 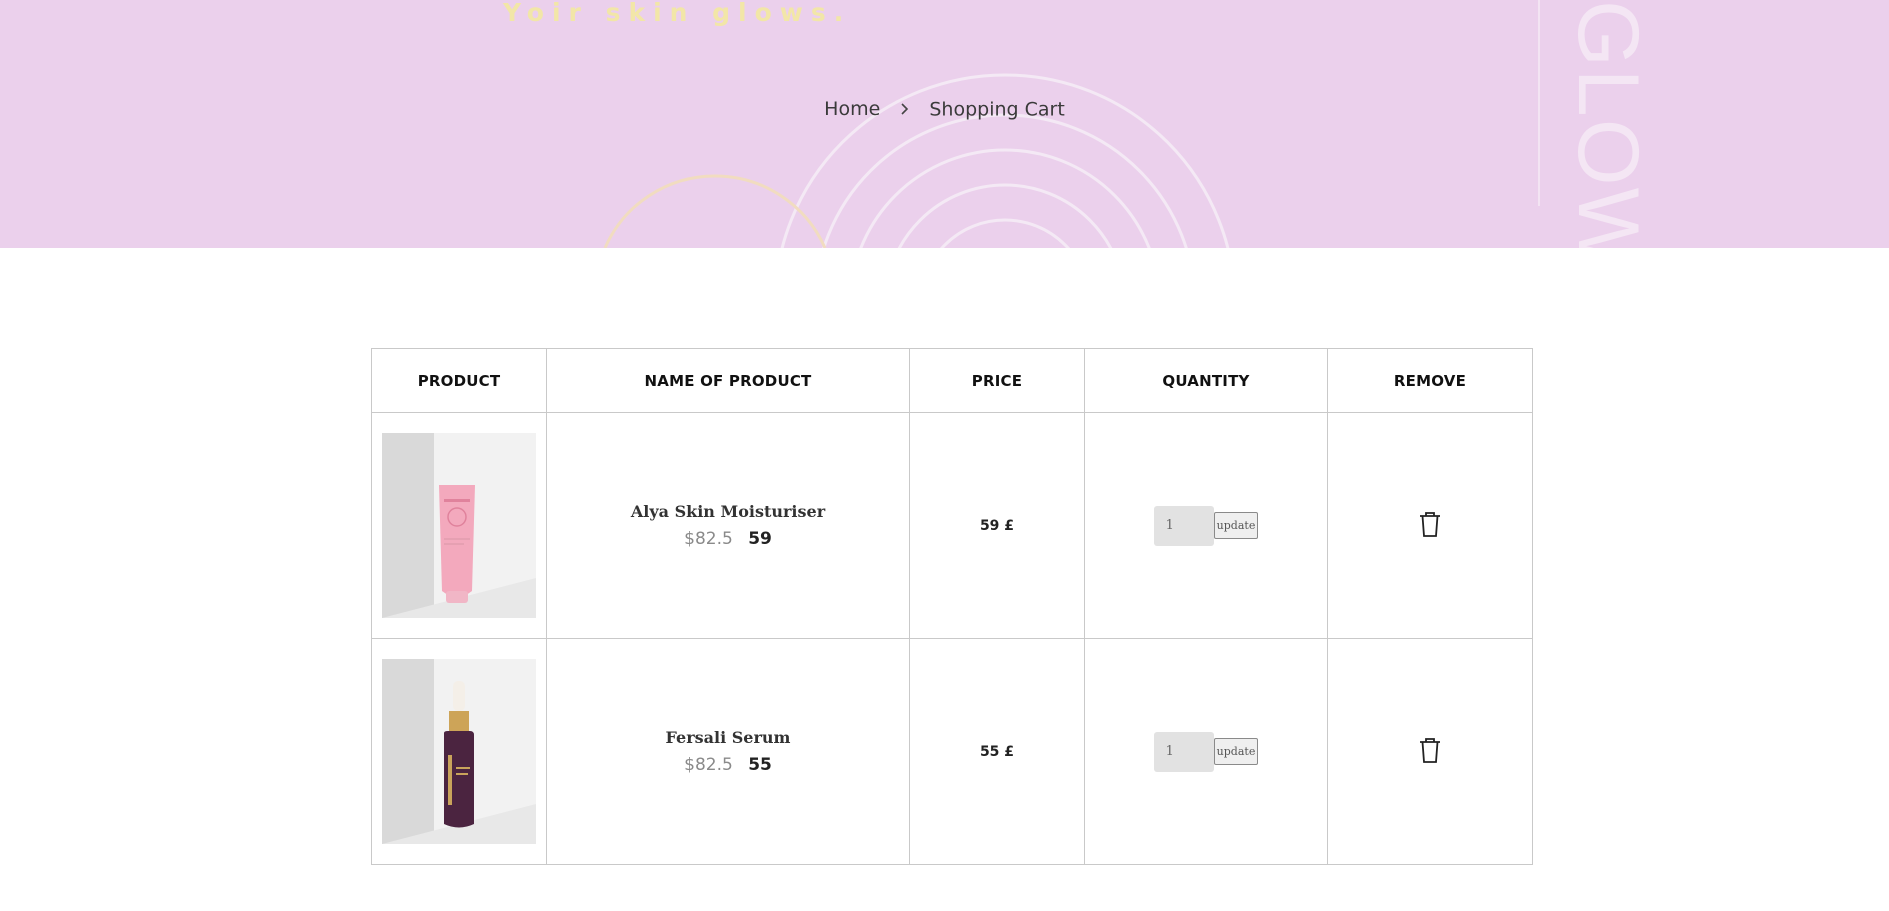 I want to click on price-cell: 59 £, so click(x=997, y=525).